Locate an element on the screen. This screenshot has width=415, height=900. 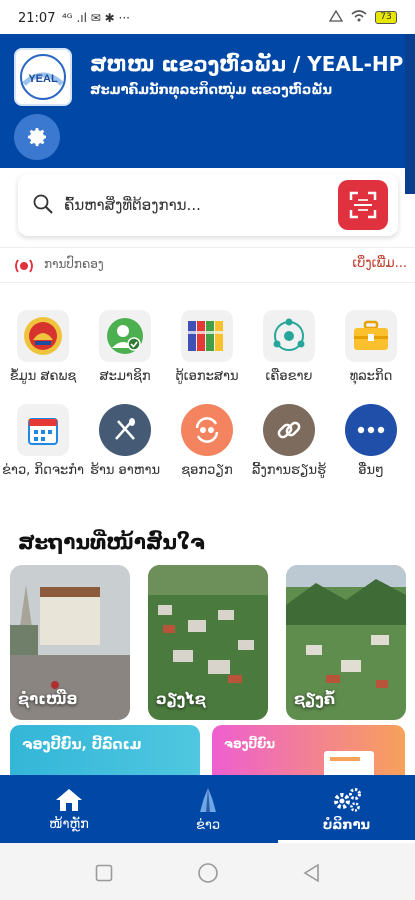
system-navigation-bar is located at coordinates (207, 871).